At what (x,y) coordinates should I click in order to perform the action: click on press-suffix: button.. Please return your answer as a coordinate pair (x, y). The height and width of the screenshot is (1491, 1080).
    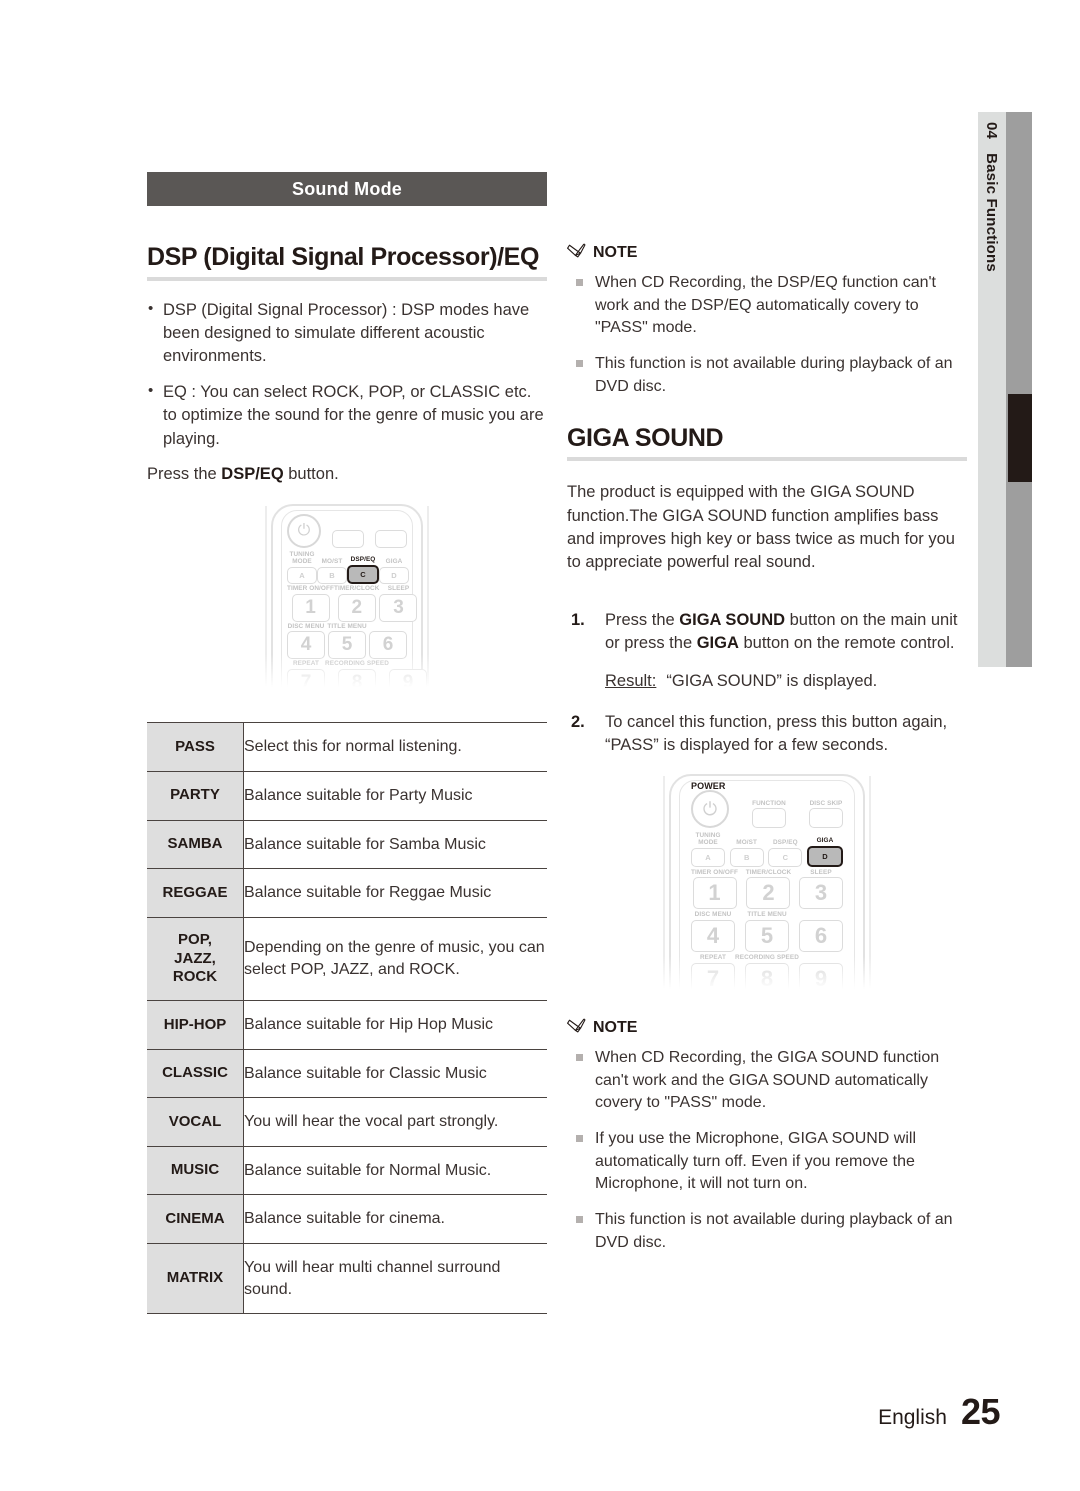
    Looking at the image, I should click on (311, 474).